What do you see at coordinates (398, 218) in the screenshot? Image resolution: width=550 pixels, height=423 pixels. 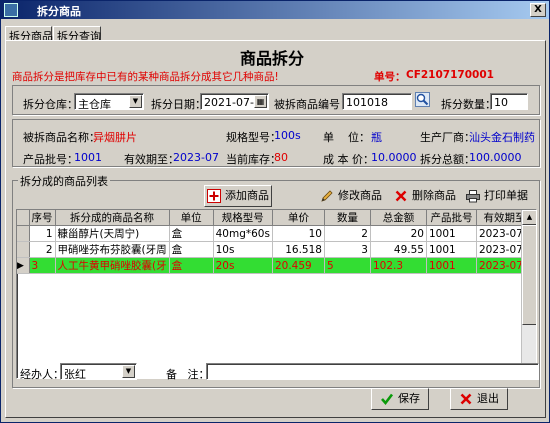 I see `column-header: 总金额` at bounding box center [398, 218].